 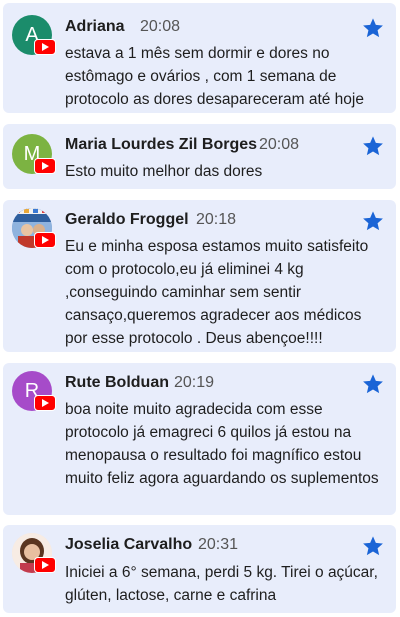 I want to click on comment-author: Geraldo Froggel, so click(x=127, y=220).